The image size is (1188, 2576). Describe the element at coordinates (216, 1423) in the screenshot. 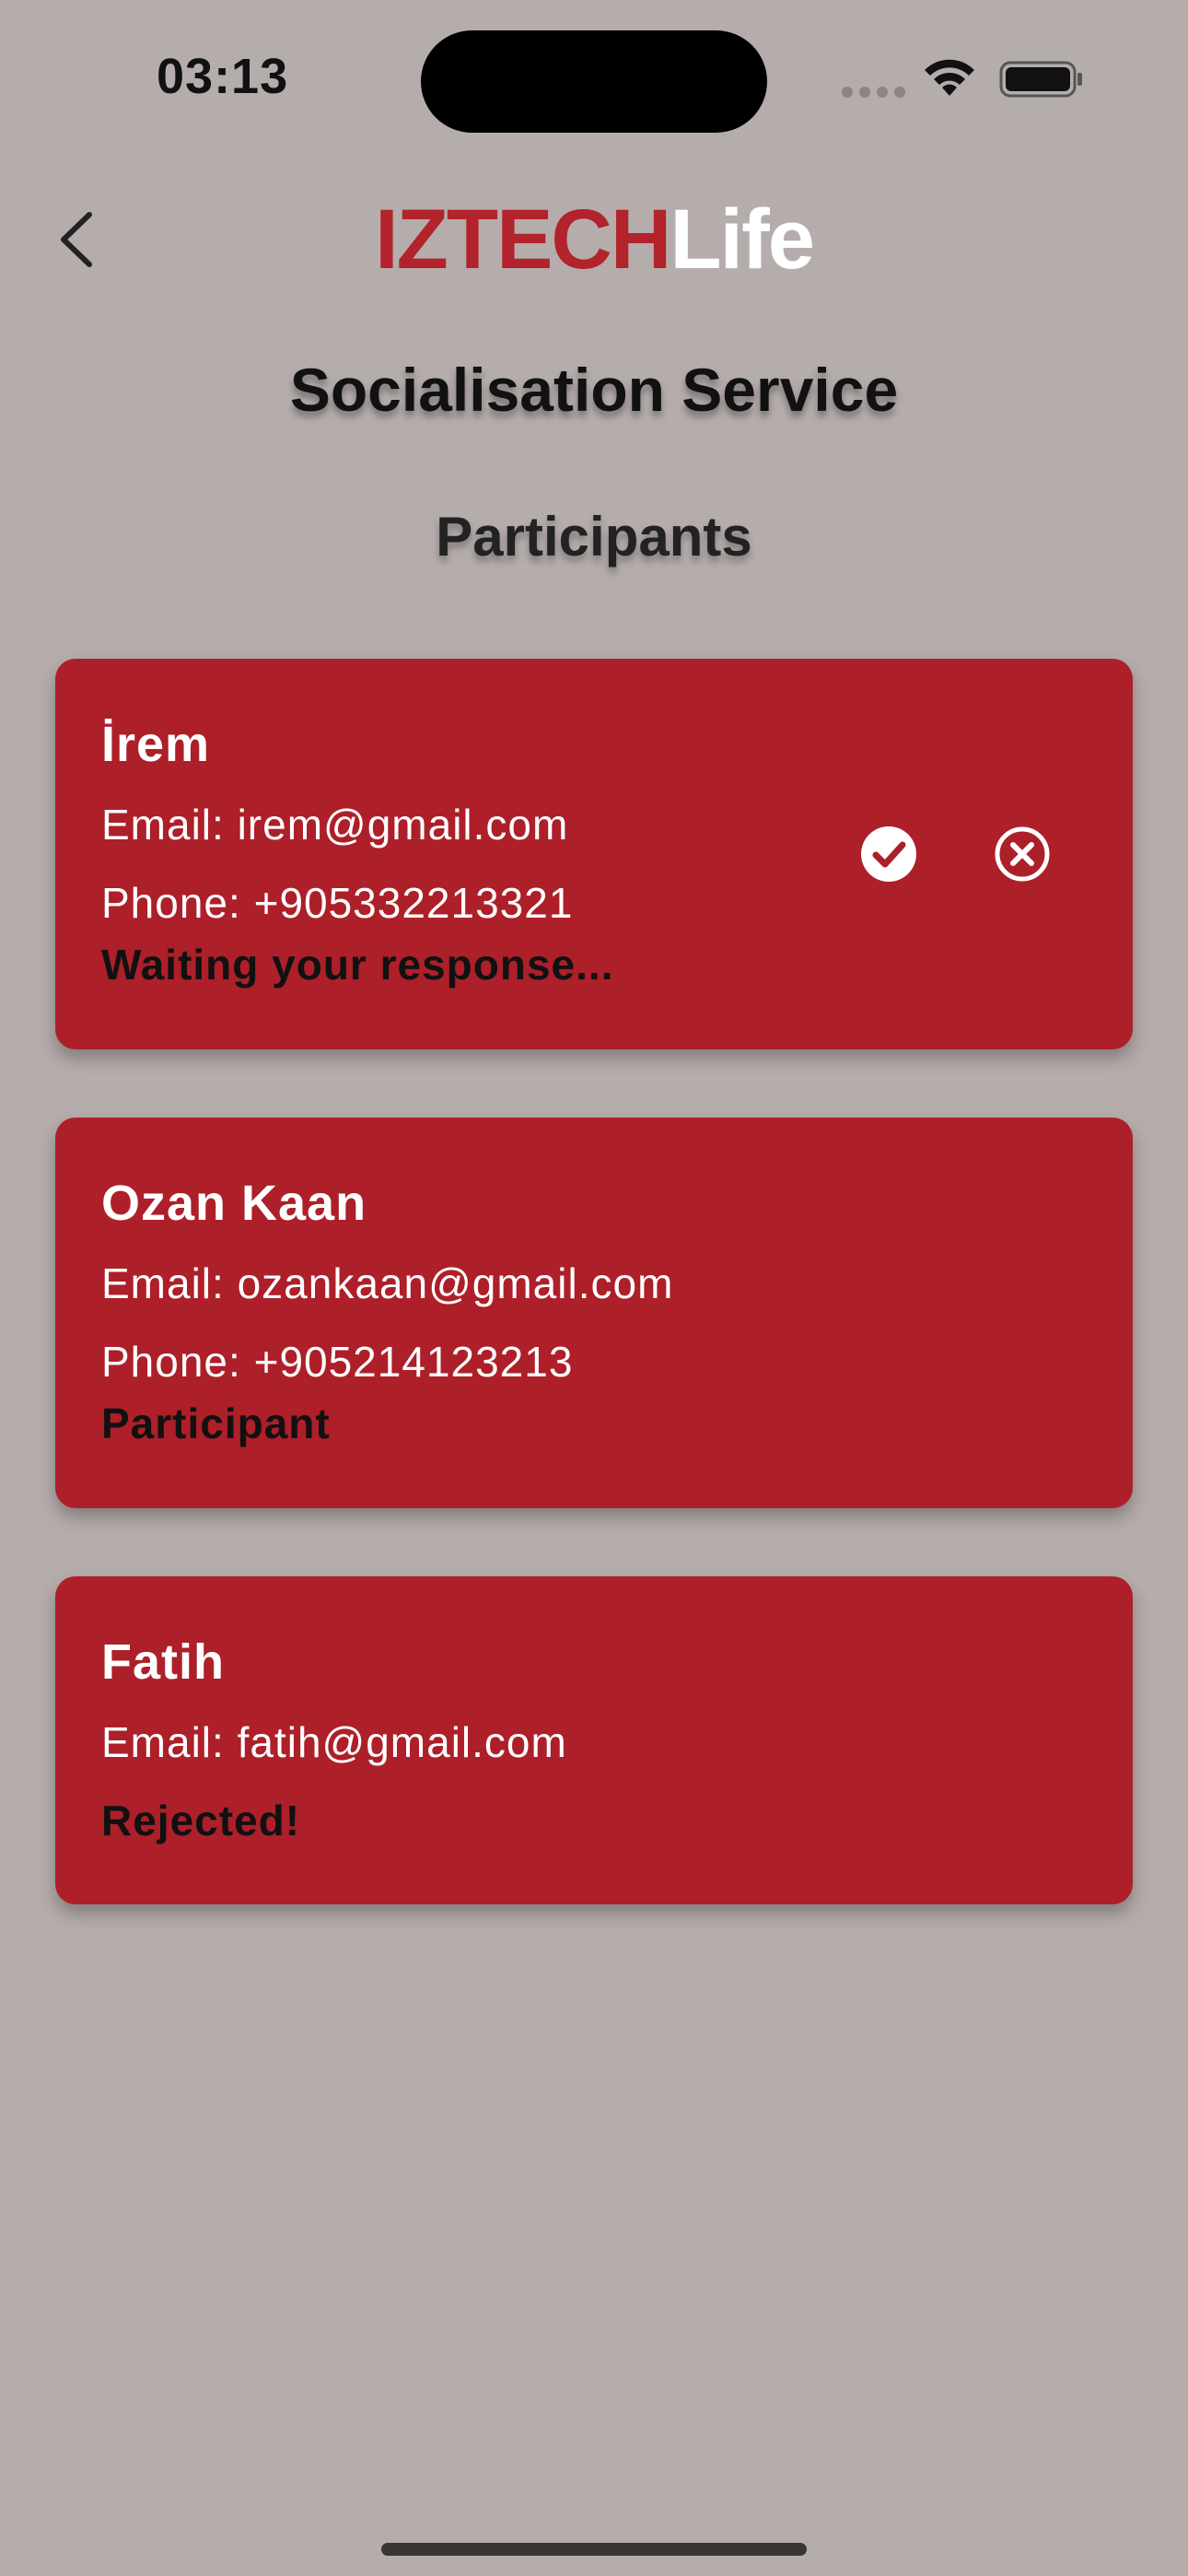

I see `participant-status: Participant` at that location.